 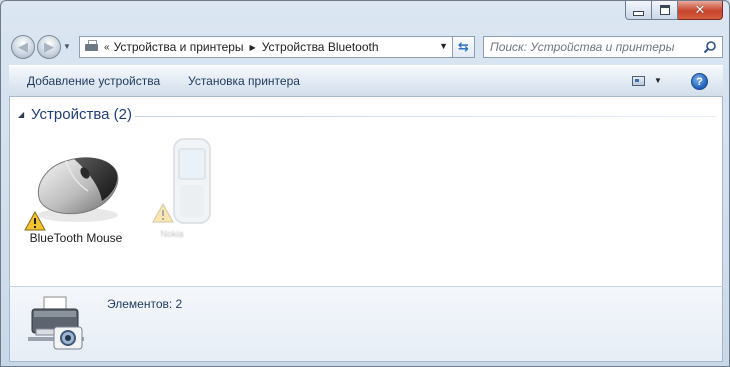 I want to click on device-label: BlueTooth Mouse, so click(x=76, y=238).